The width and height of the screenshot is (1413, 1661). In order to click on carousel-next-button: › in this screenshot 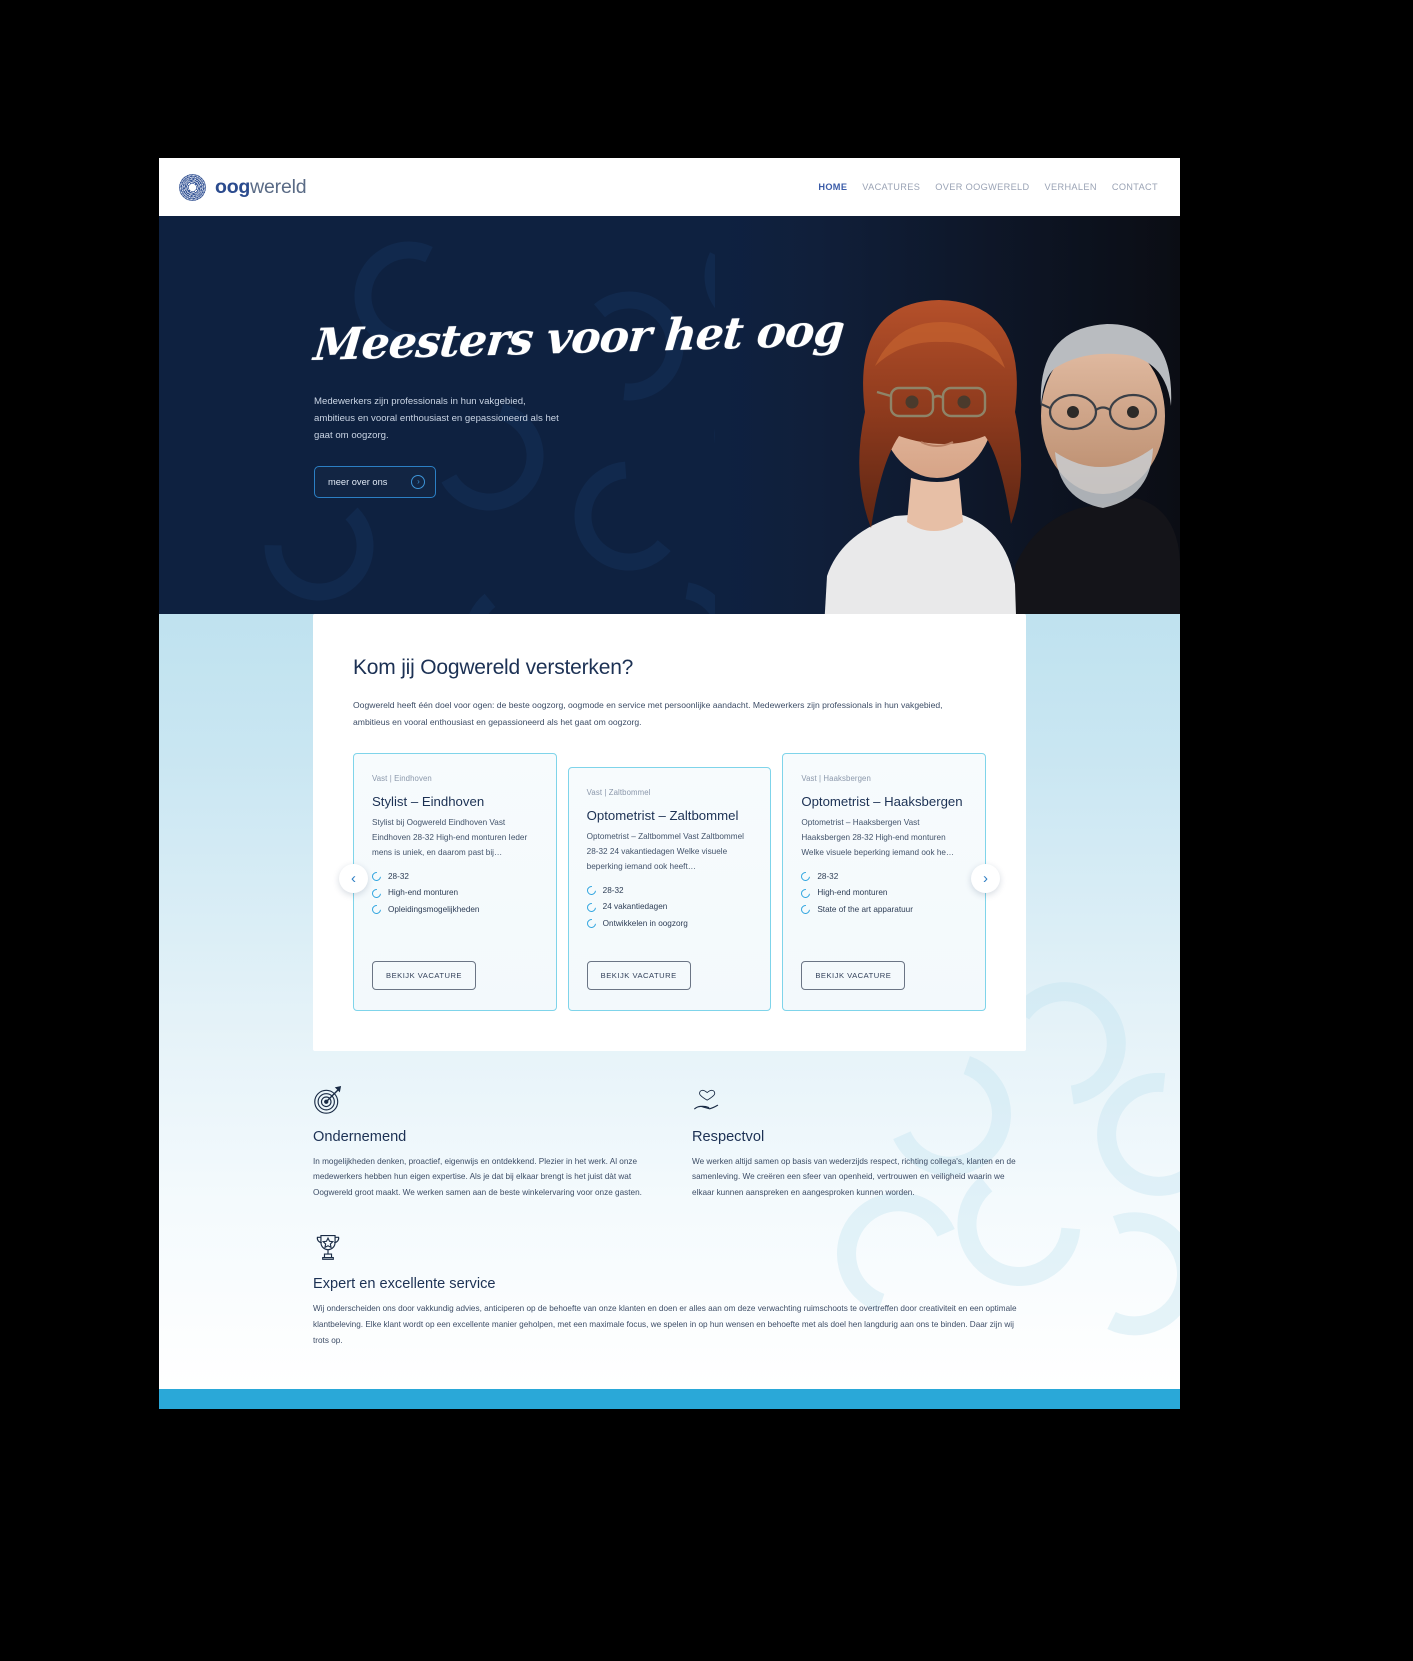, I will do `click(985, 878)`.